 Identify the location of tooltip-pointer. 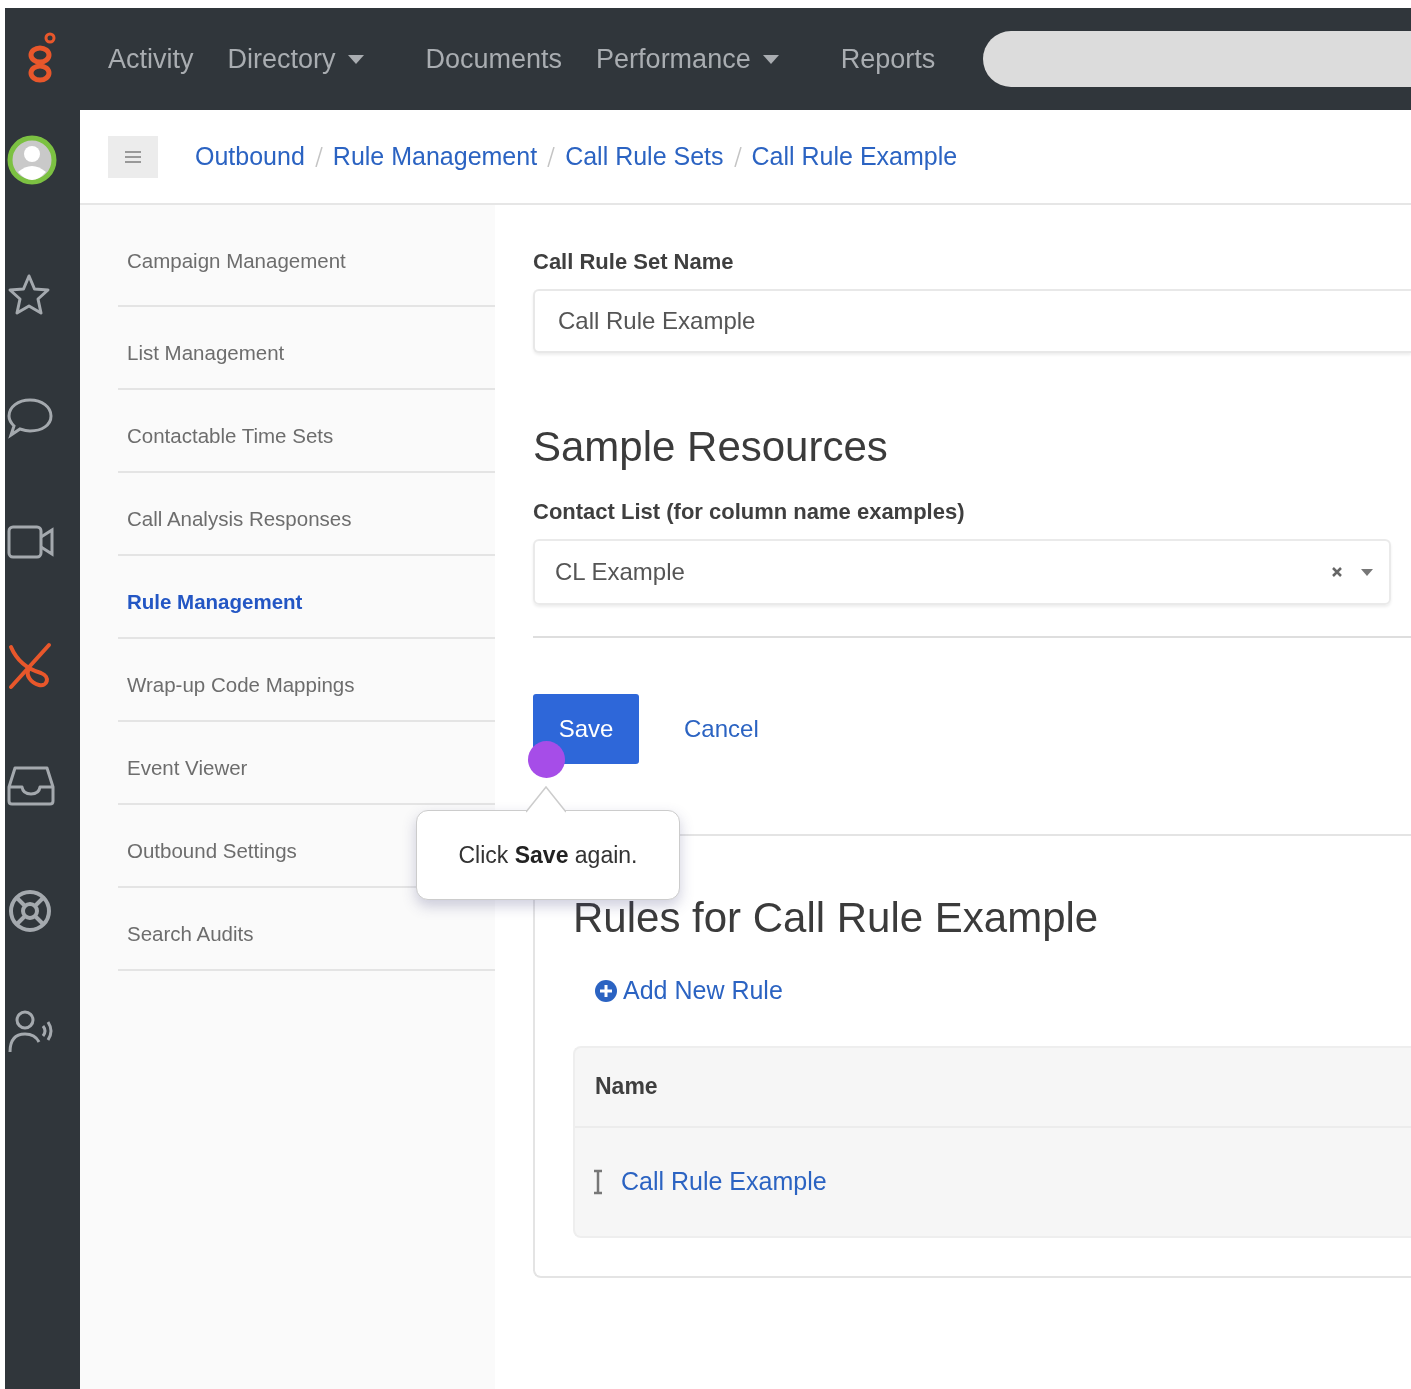
(546, 799).